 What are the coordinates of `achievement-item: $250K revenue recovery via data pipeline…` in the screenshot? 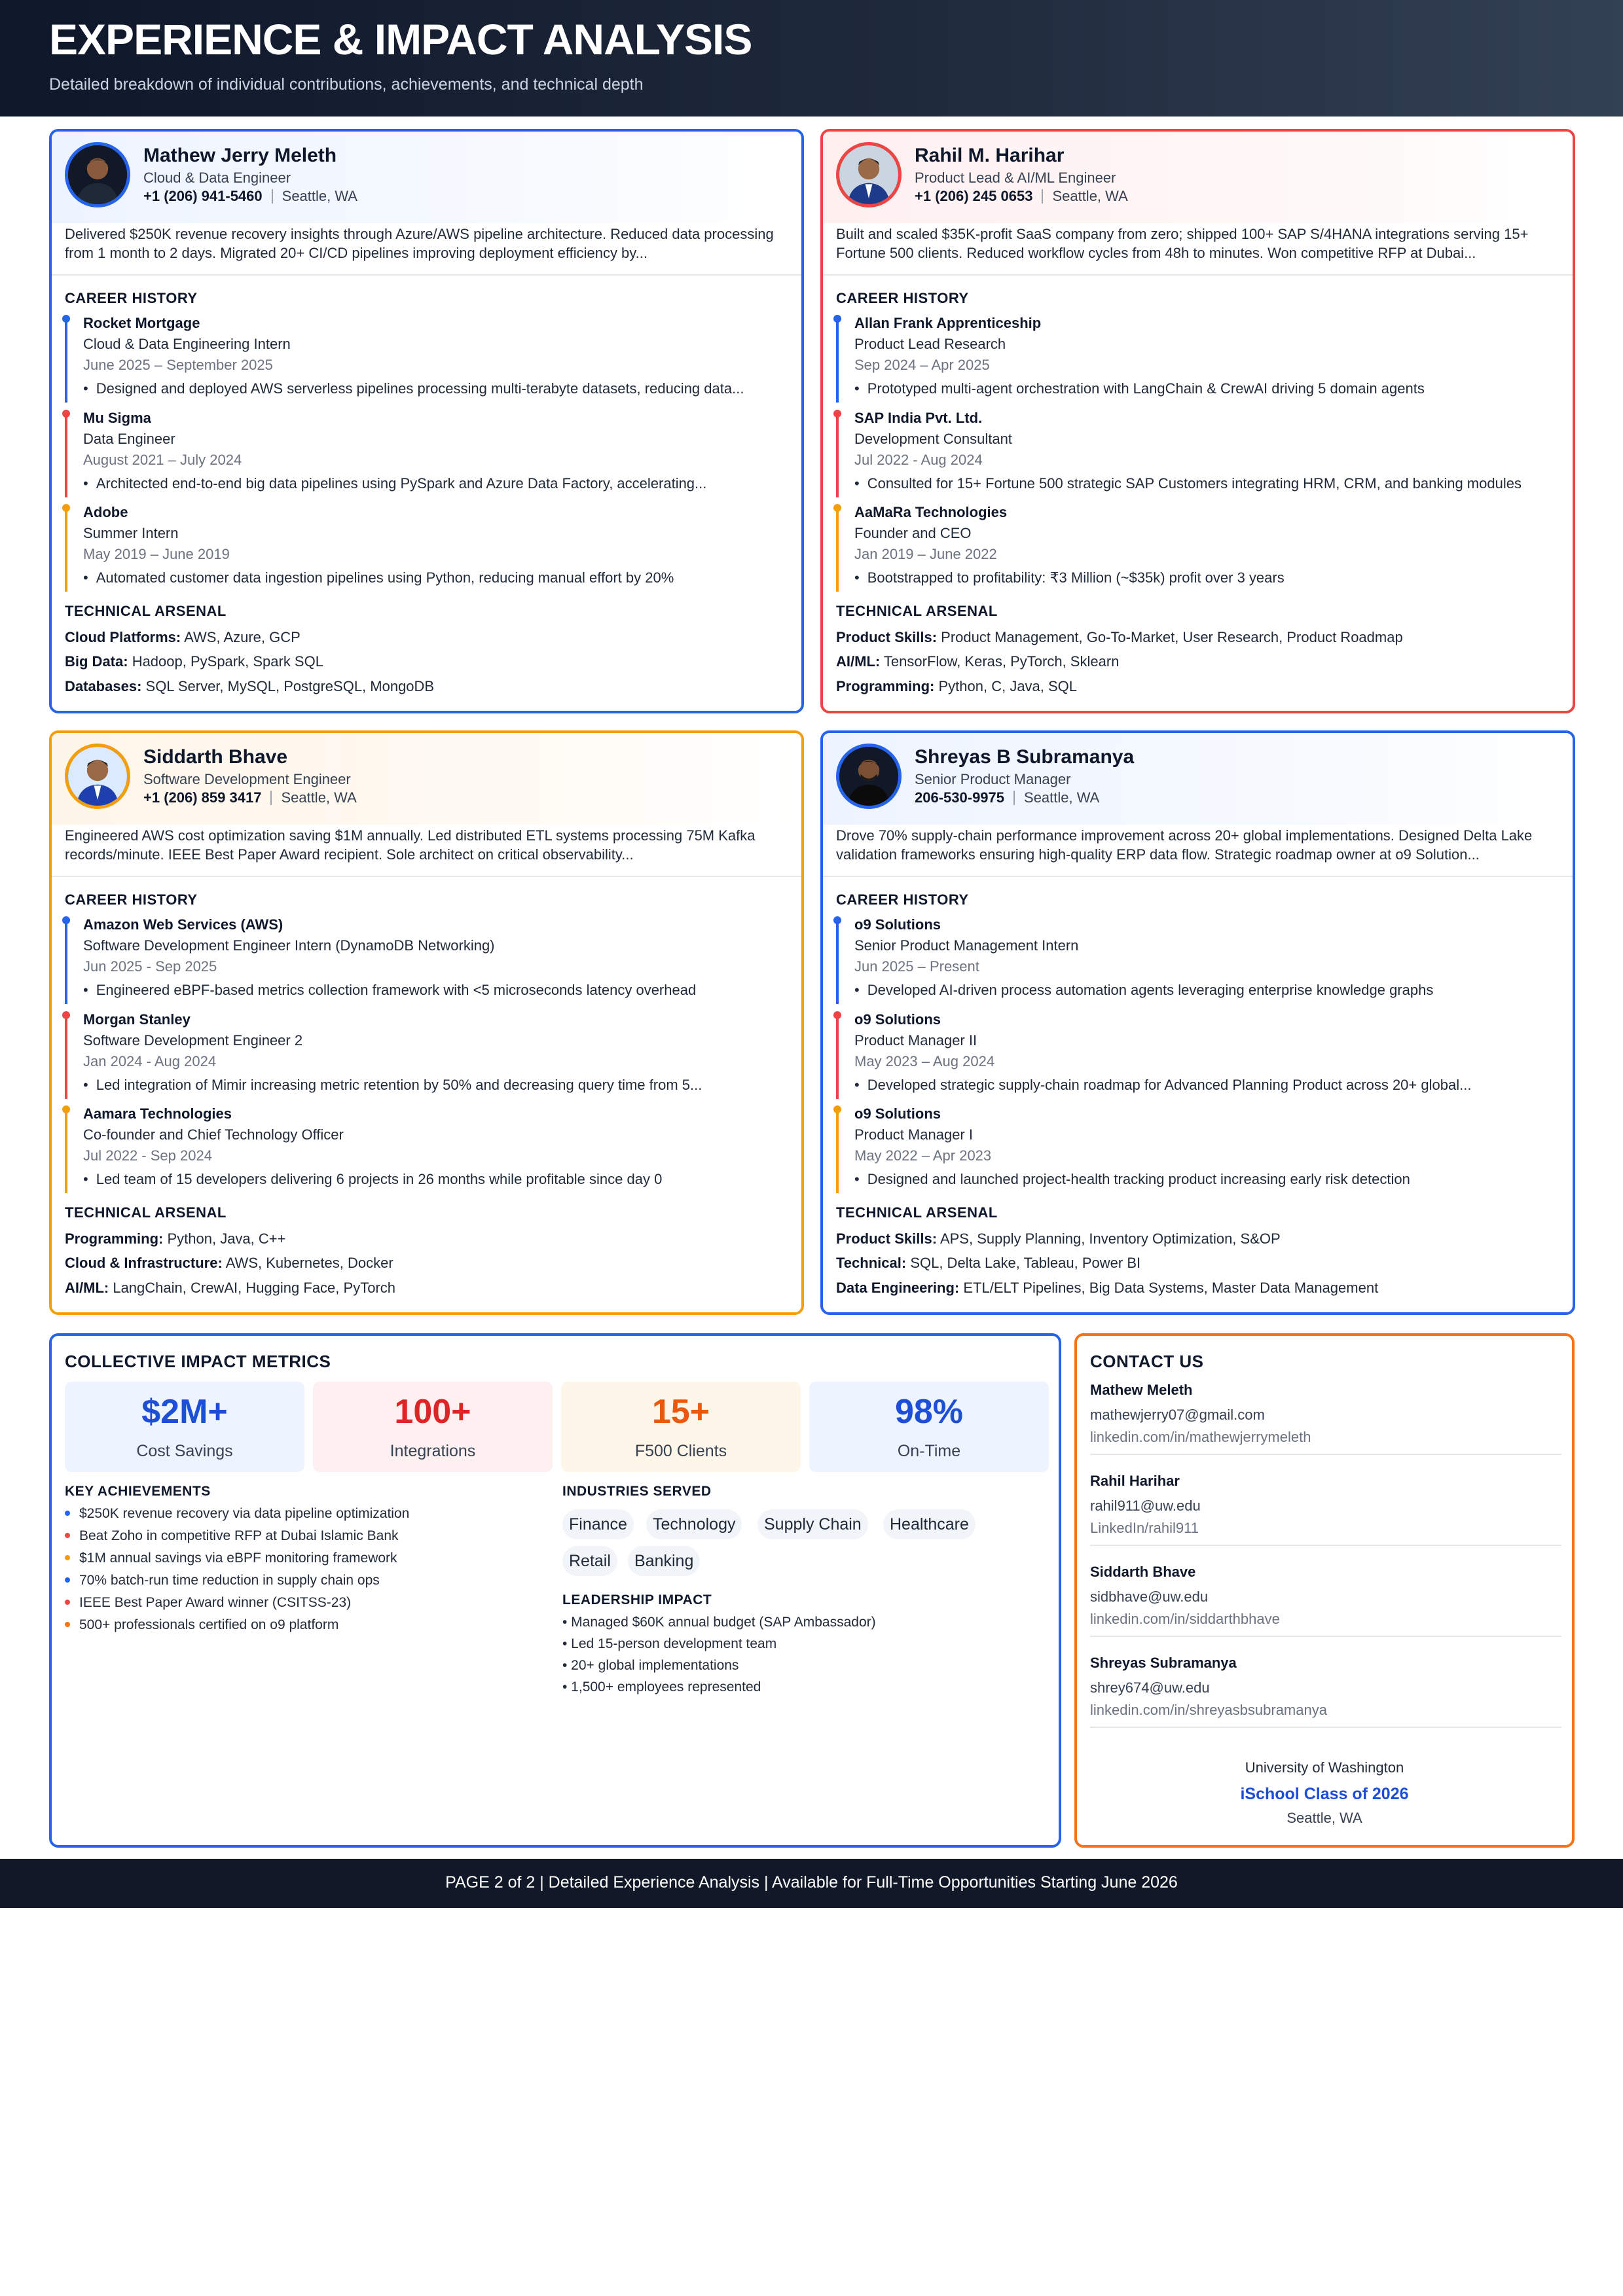 It's located at (237, 1514).